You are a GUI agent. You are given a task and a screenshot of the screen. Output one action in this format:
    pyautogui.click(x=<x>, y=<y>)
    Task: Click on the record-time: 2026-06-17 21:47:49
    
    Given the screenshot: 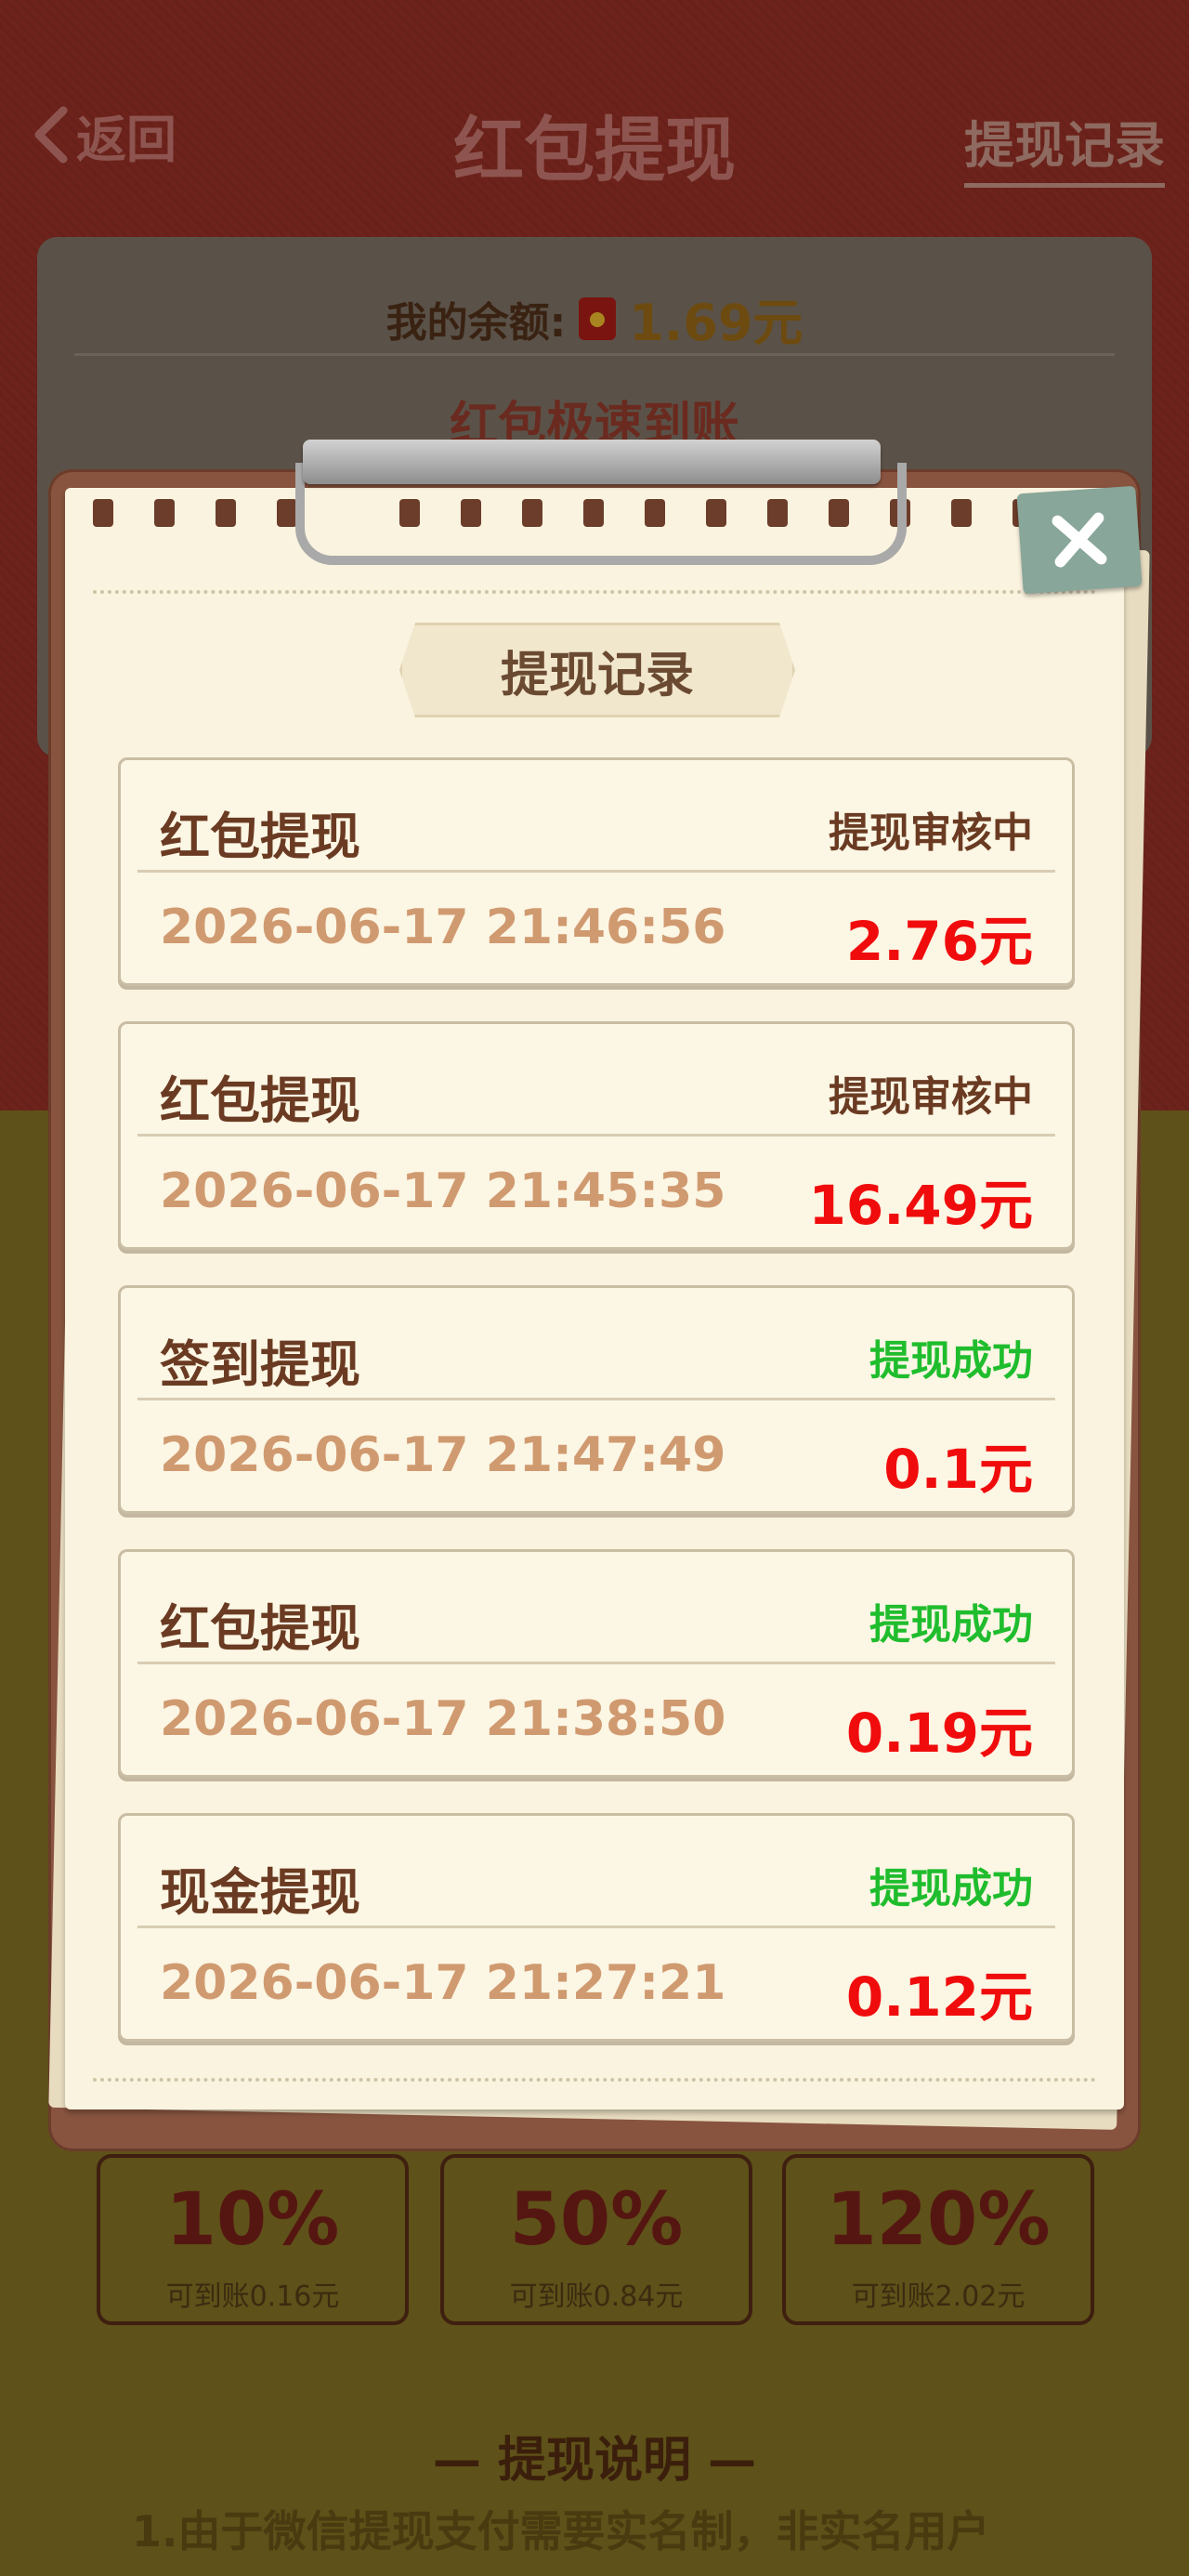 What is the action you would take?
    pyautogui.click(x=443, y=1455)
    